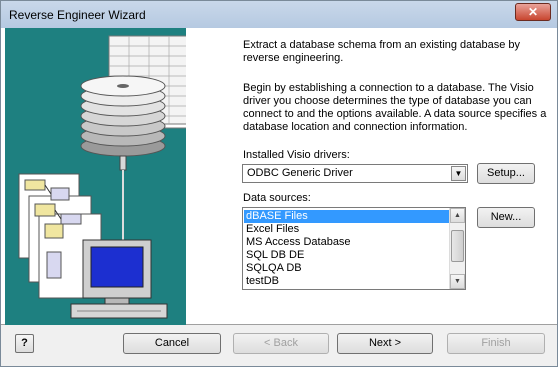 This screenshot has width=558, height=367. I want to click on chevron-down-icon: ▼, so click(458, 173).